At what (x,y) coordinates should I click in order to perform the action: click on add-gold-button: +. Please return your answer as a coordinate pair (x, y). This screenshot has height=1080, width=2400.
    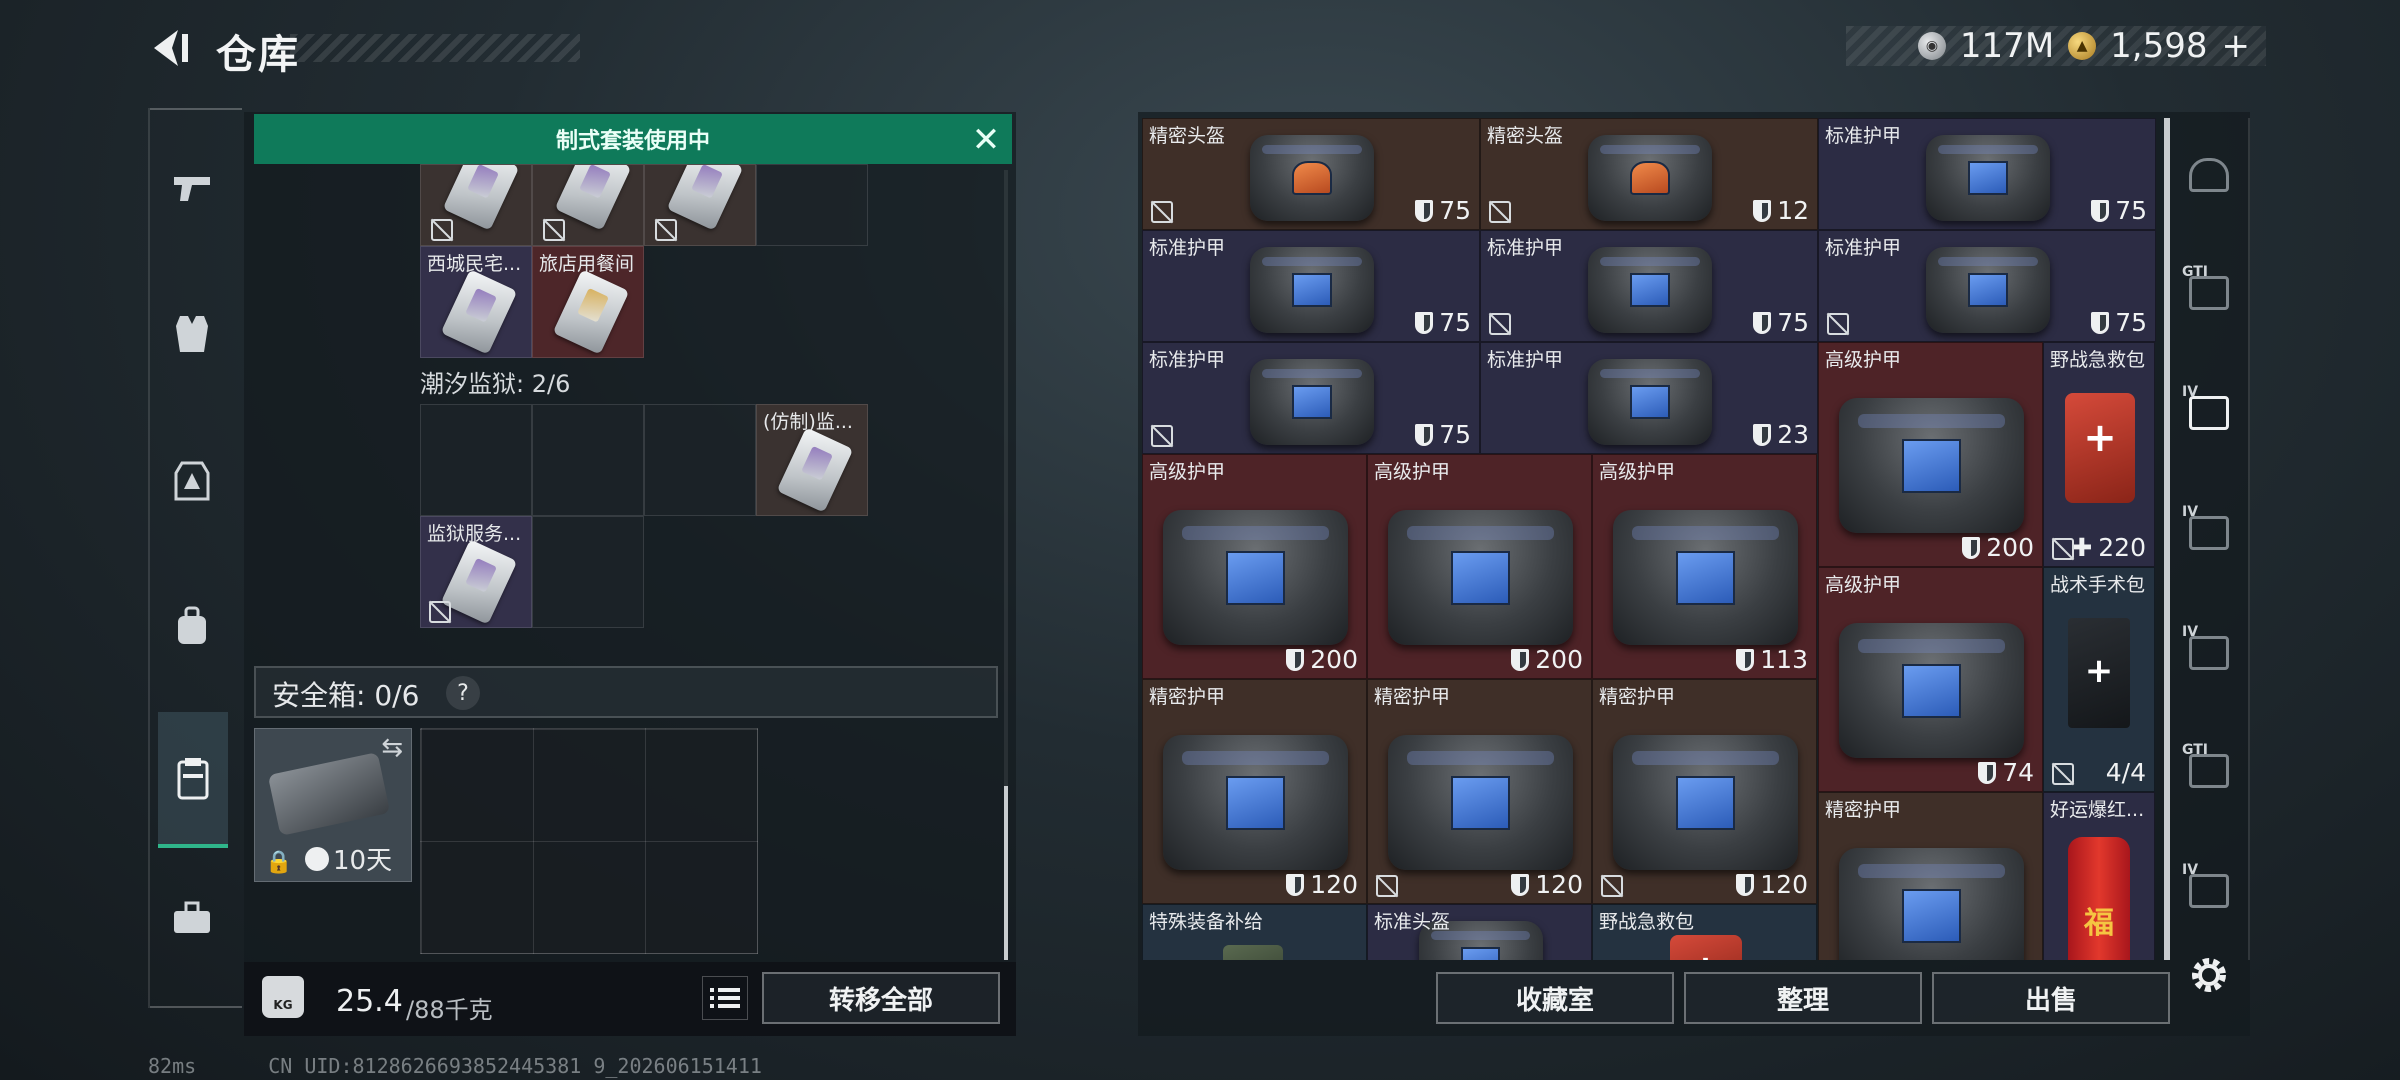
    Looking at the image, I should click on (2236, 46).